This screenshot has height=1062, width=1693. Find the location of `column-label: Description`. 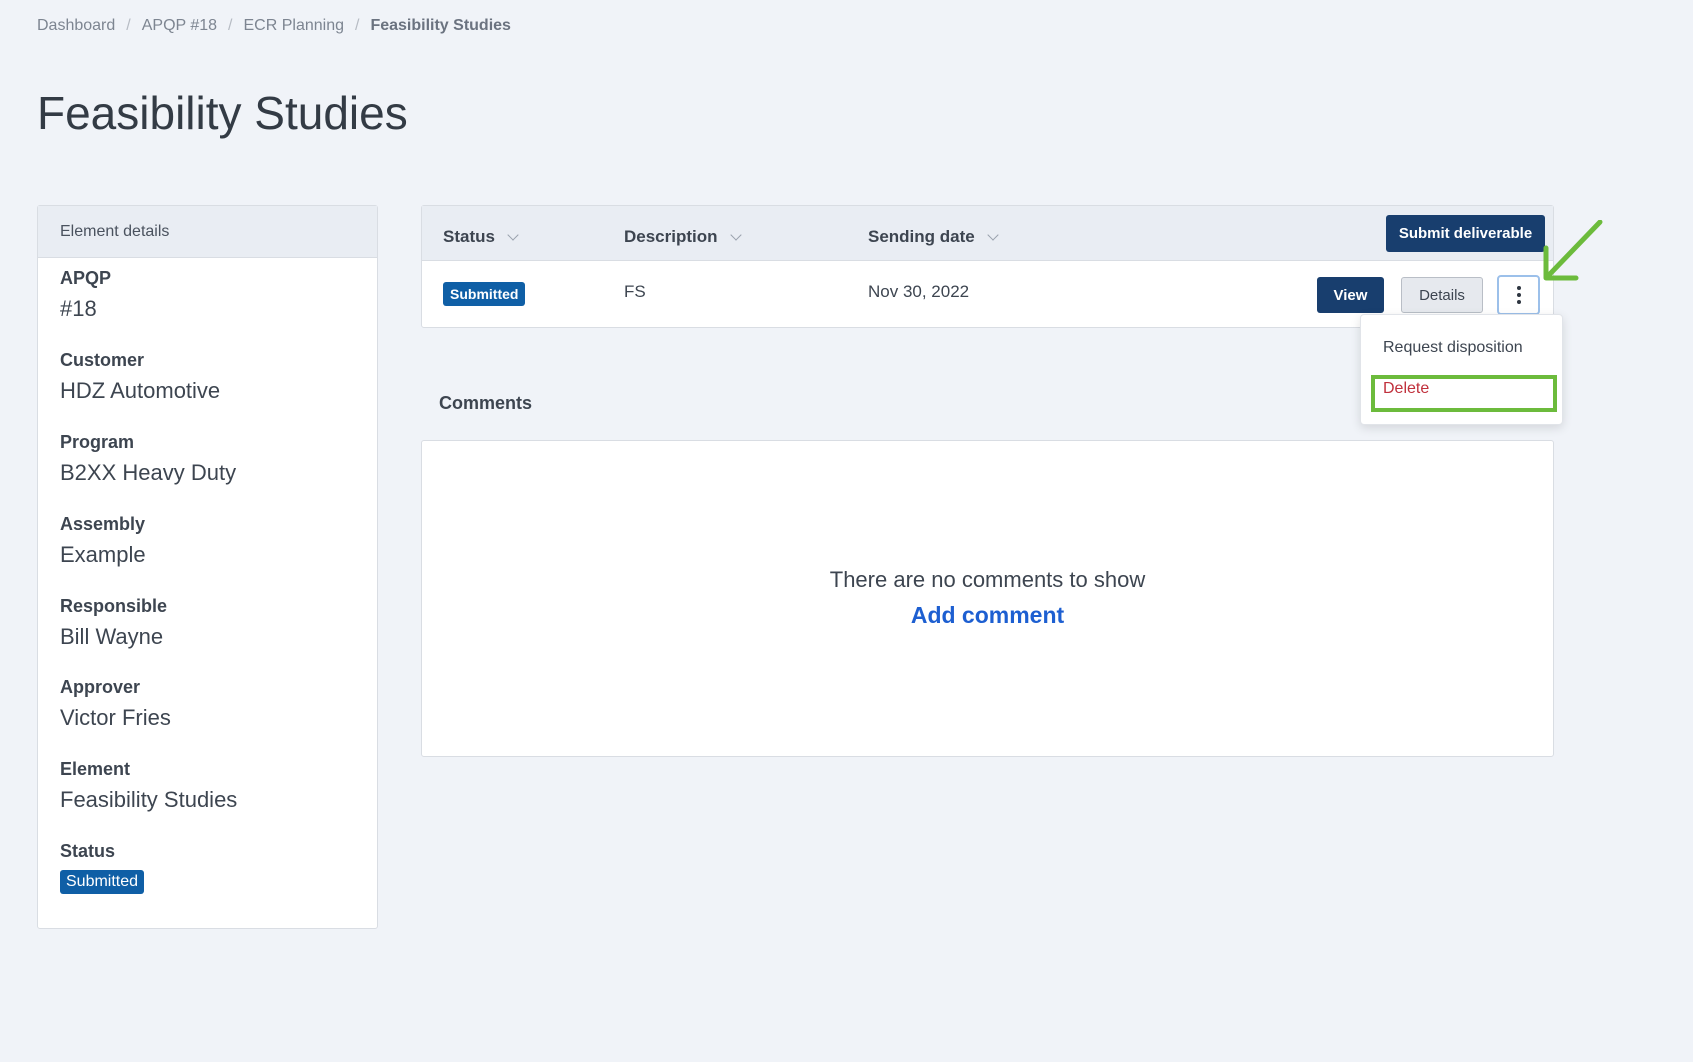

column-label: Description is located at coordinates (671, 236).